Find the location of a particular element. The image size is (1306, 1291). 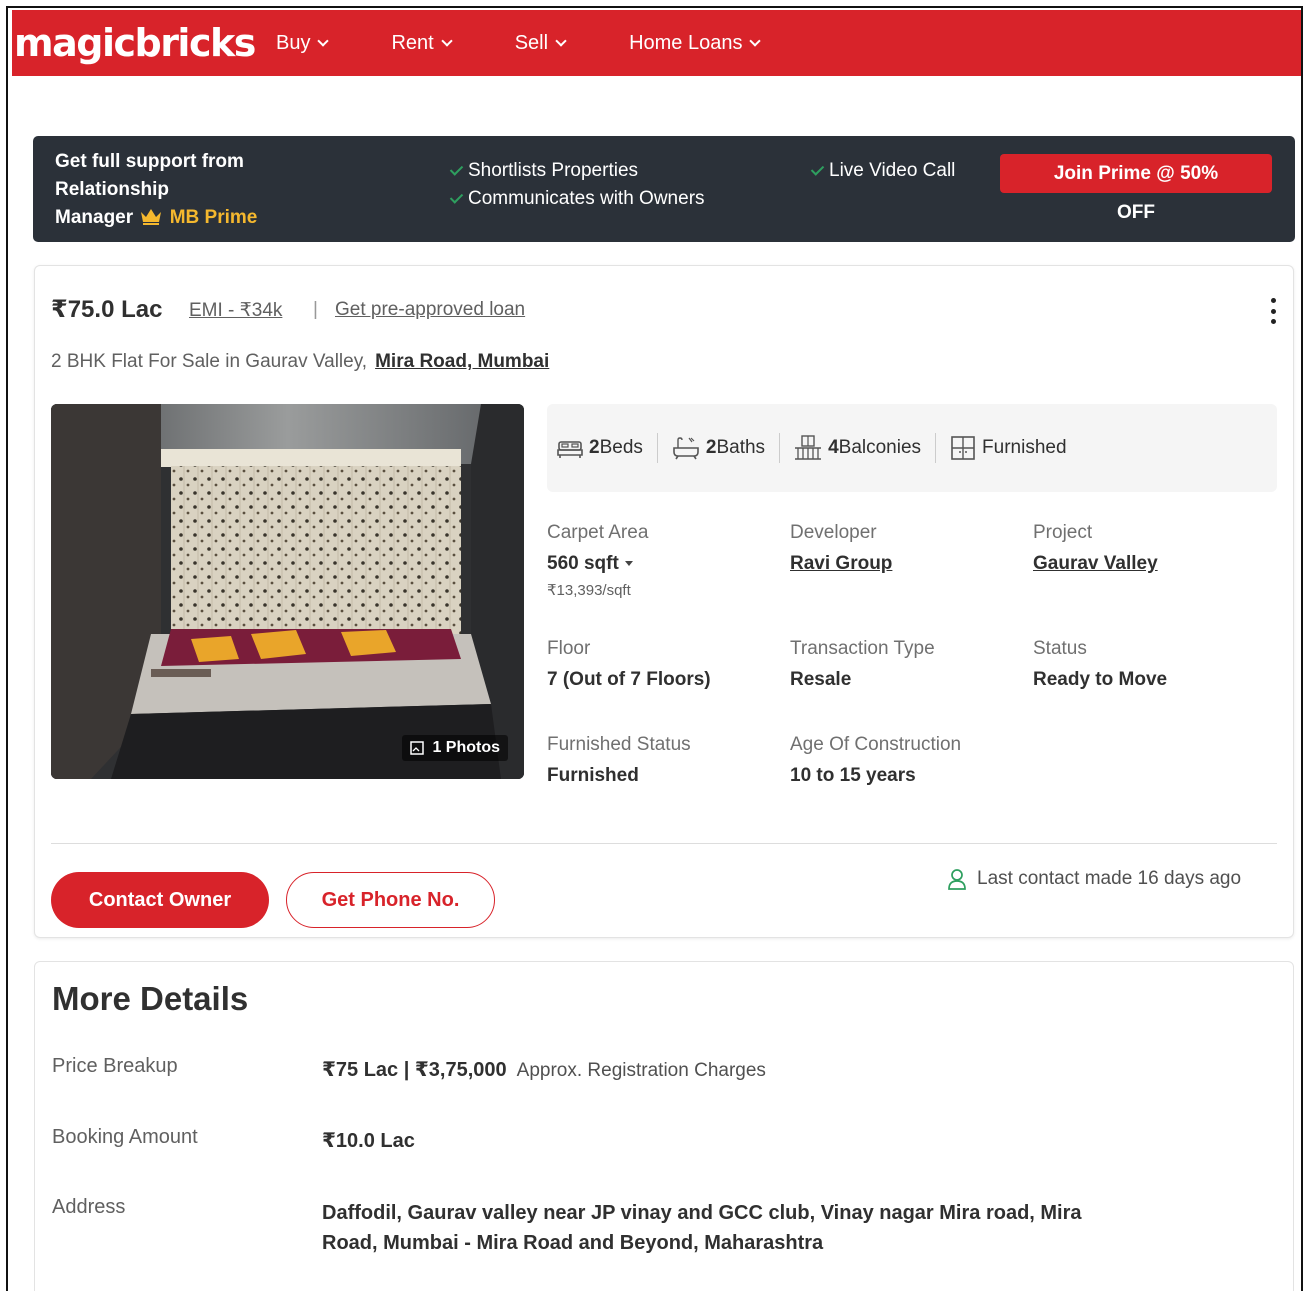

age-of-construction-value: 10 to 15 years is located at coordinates (853, 775).